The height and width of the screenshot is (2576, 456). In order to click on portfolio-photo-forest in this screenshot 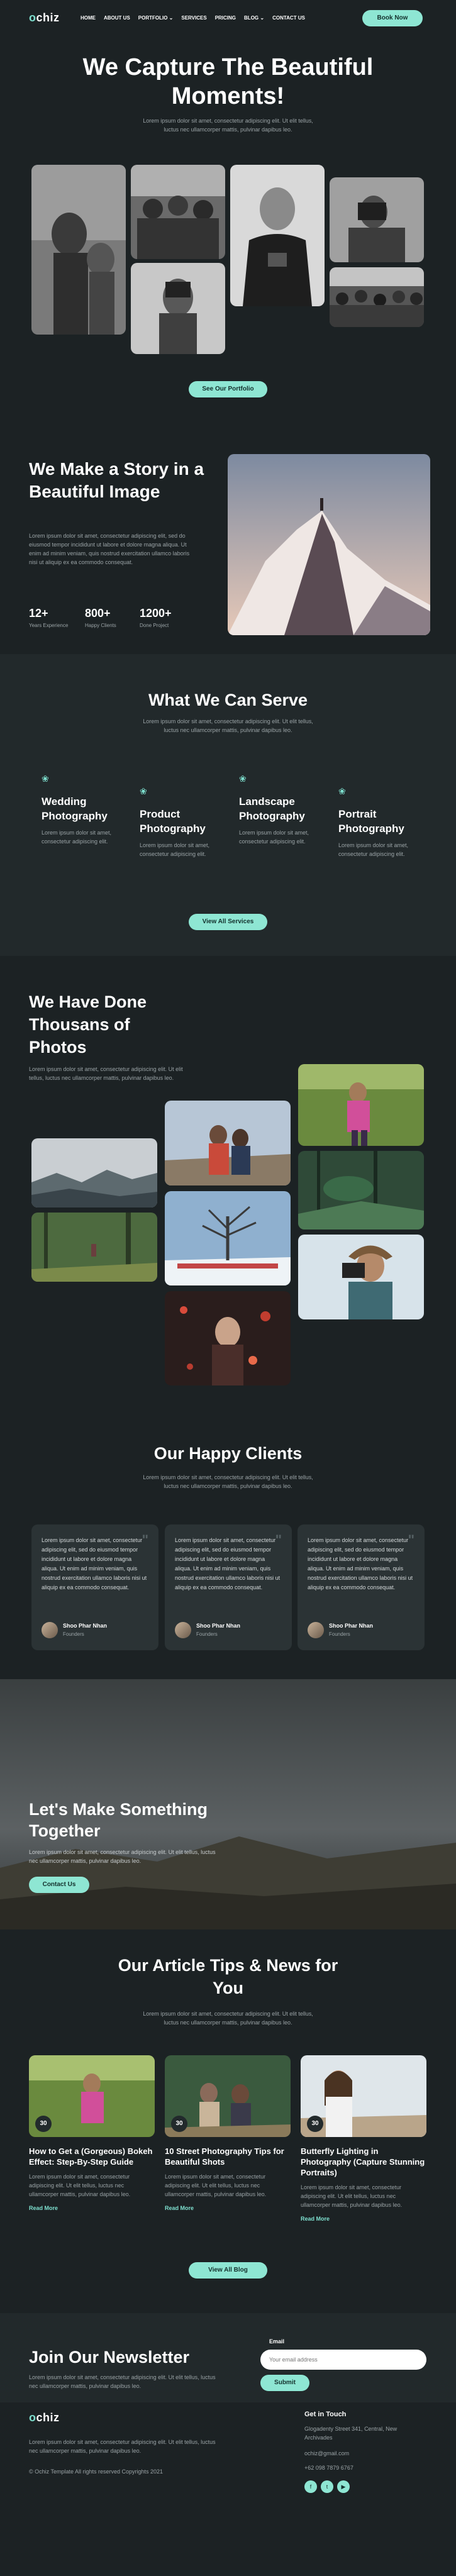, I will do `click(94, 1247)`.